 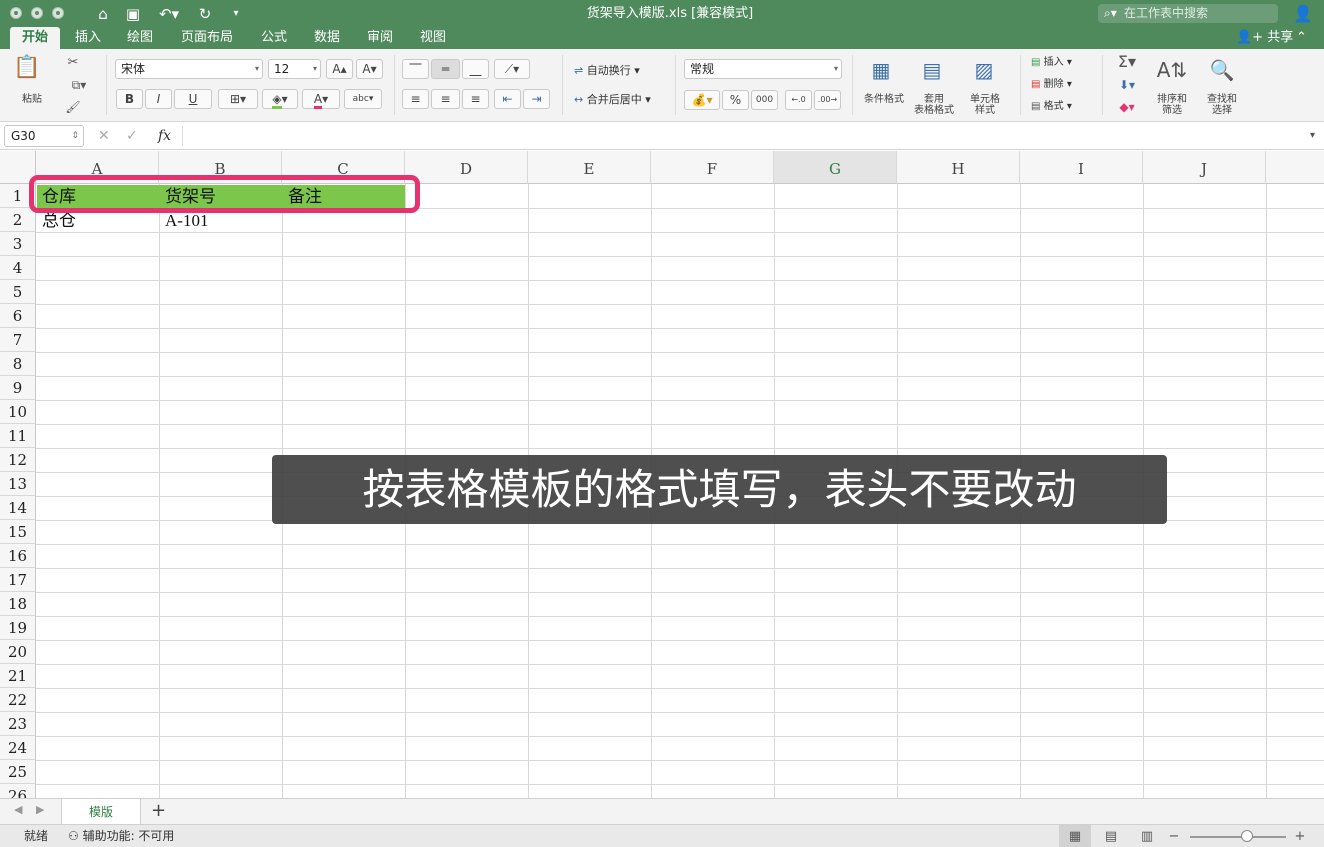 I want to click on increase-indent-button: ⇥, so click(x=536, y=99).